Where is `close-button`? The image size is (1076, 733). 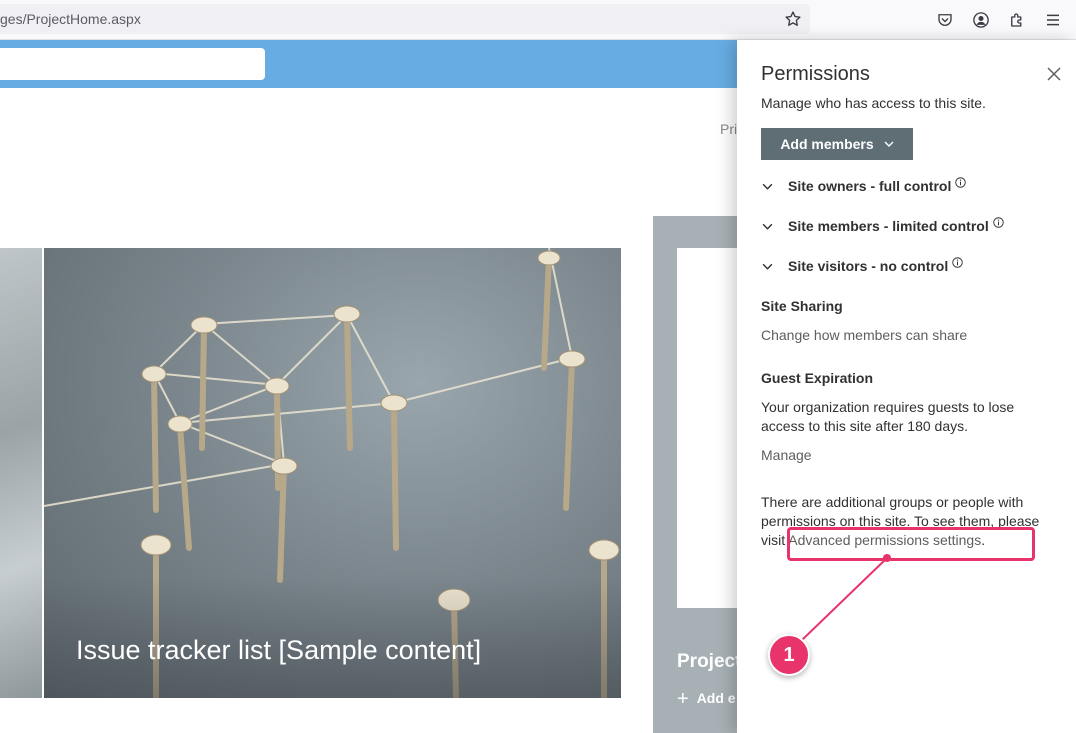
close-button is located at coordinates (1054, 74).